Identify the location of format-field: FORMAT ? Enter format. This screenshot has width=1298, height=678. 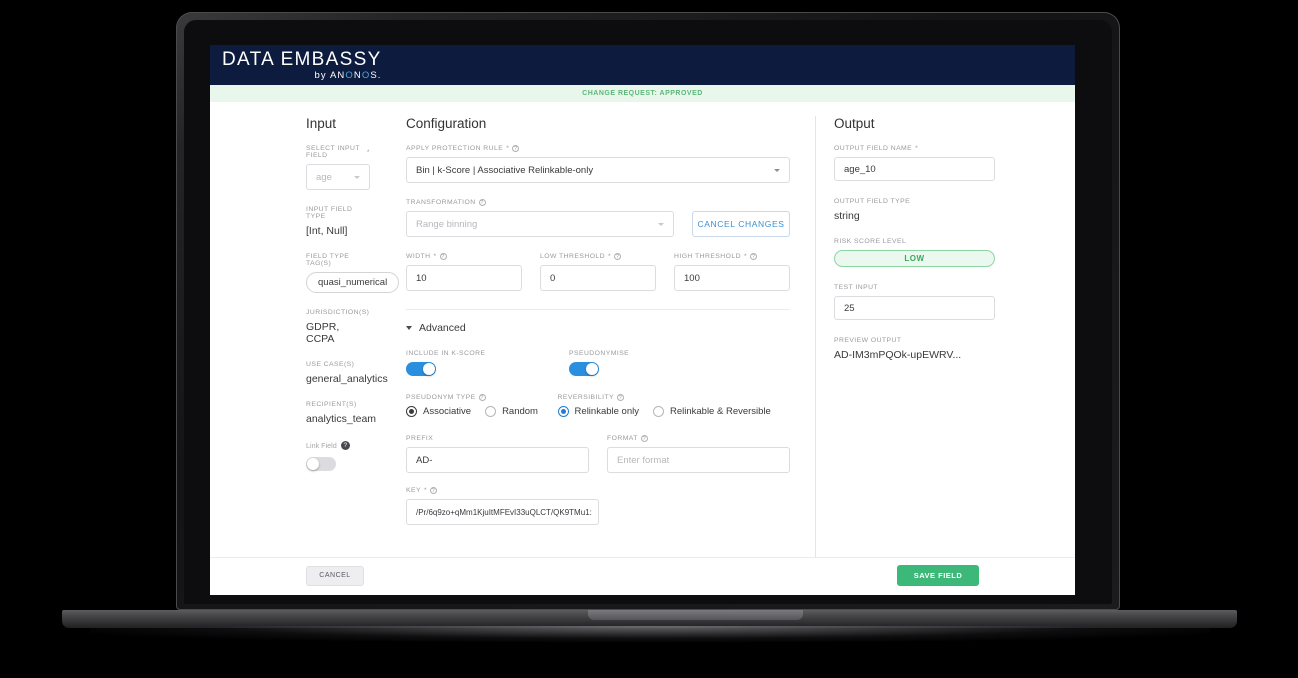
(698, 454).